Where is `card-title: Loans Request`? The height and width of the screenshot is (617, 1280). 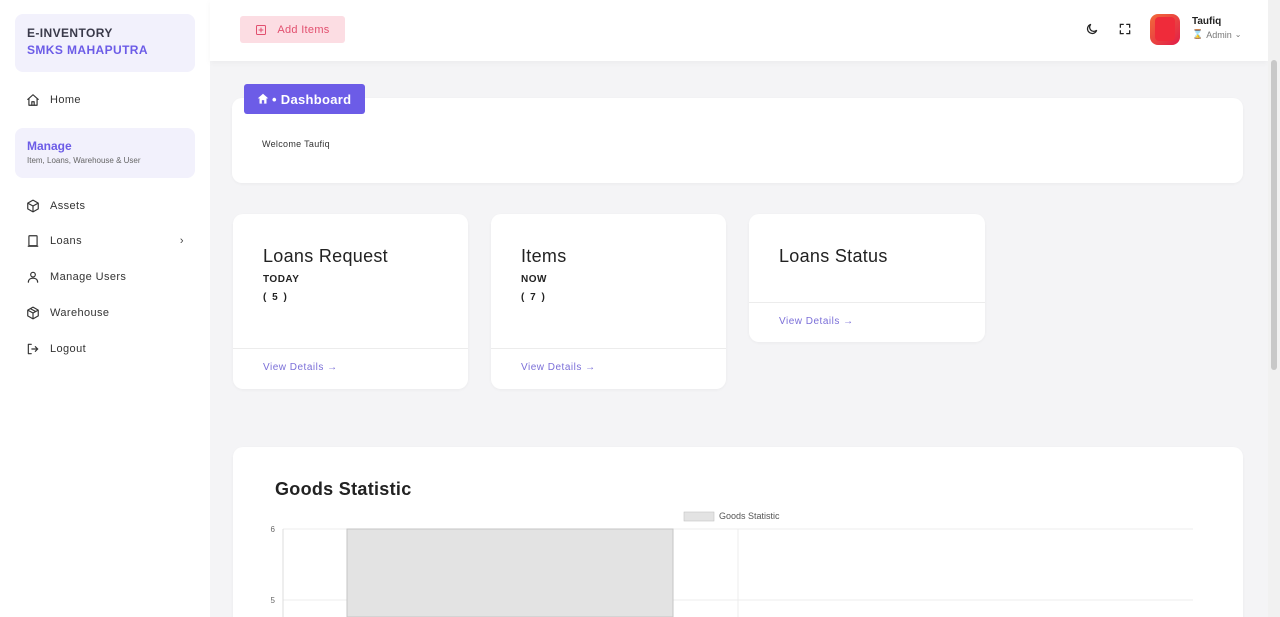 card-title: Loans Request is located at coordinates (325, 256).